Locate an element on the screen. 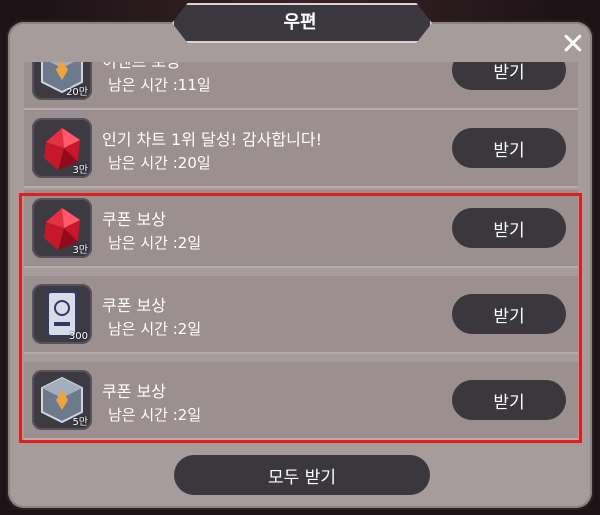 This screenshot has height=515, width=600. mailbox-title: 우편 is located at coordinates (300, 21).